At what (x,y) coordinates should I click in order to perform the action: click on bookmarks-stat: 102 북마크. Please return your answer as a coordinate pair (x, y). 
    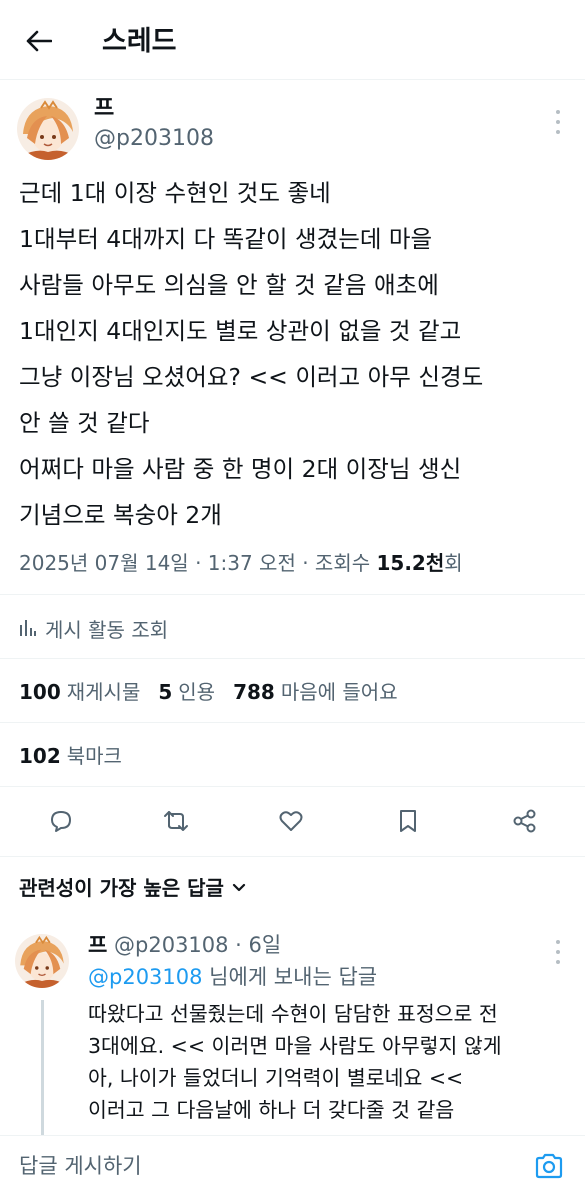
    Looking at the image, I should click on (70, 756).